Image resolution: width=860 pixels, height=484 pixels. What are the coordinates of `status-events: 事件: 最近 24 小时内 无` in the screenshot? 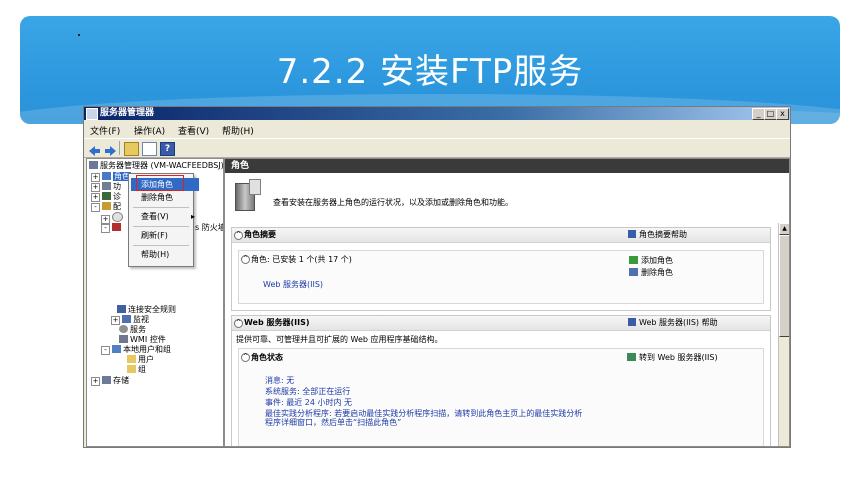 It's located at (309, 402).